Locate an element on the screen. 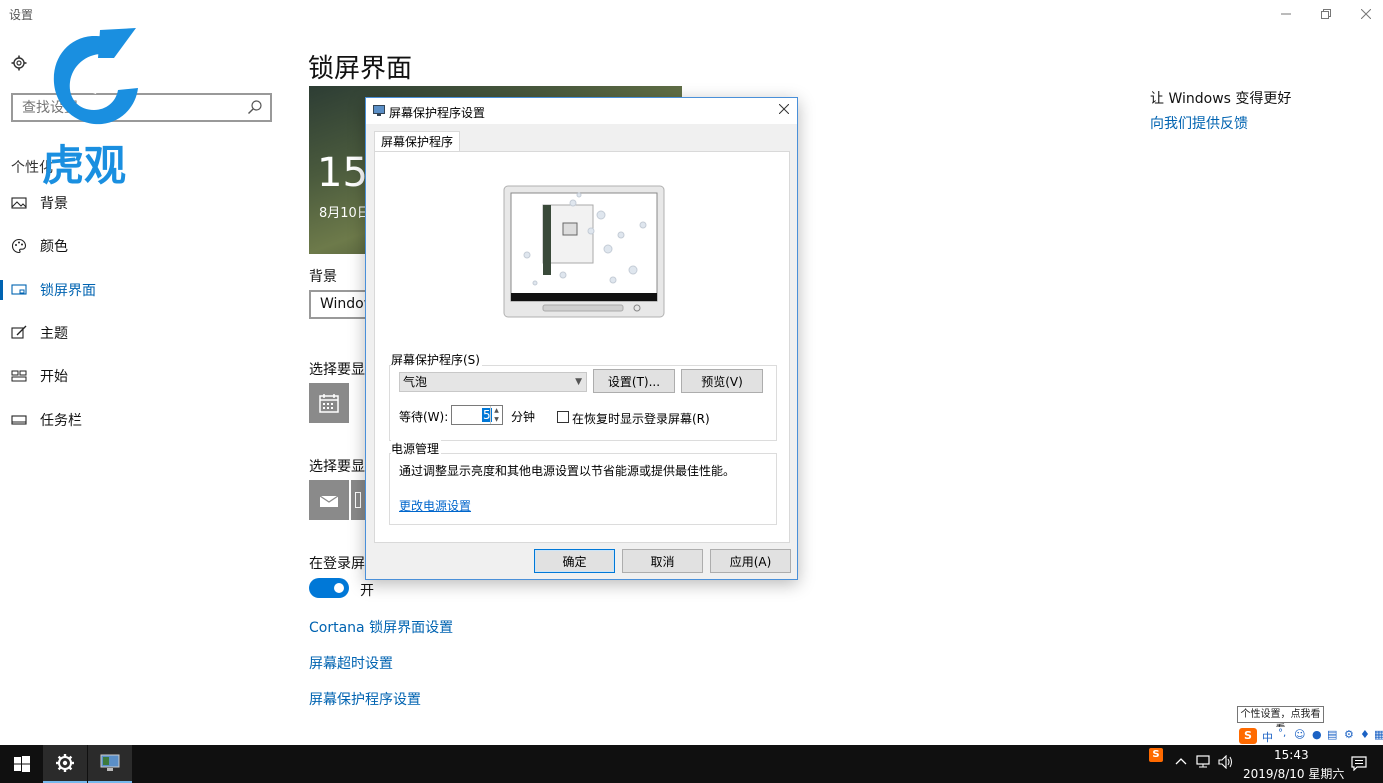 Image resolution: width=1383 pixels, height=783 pixels. power-management-label: 电源管理 is located at coordinates (416, 448).